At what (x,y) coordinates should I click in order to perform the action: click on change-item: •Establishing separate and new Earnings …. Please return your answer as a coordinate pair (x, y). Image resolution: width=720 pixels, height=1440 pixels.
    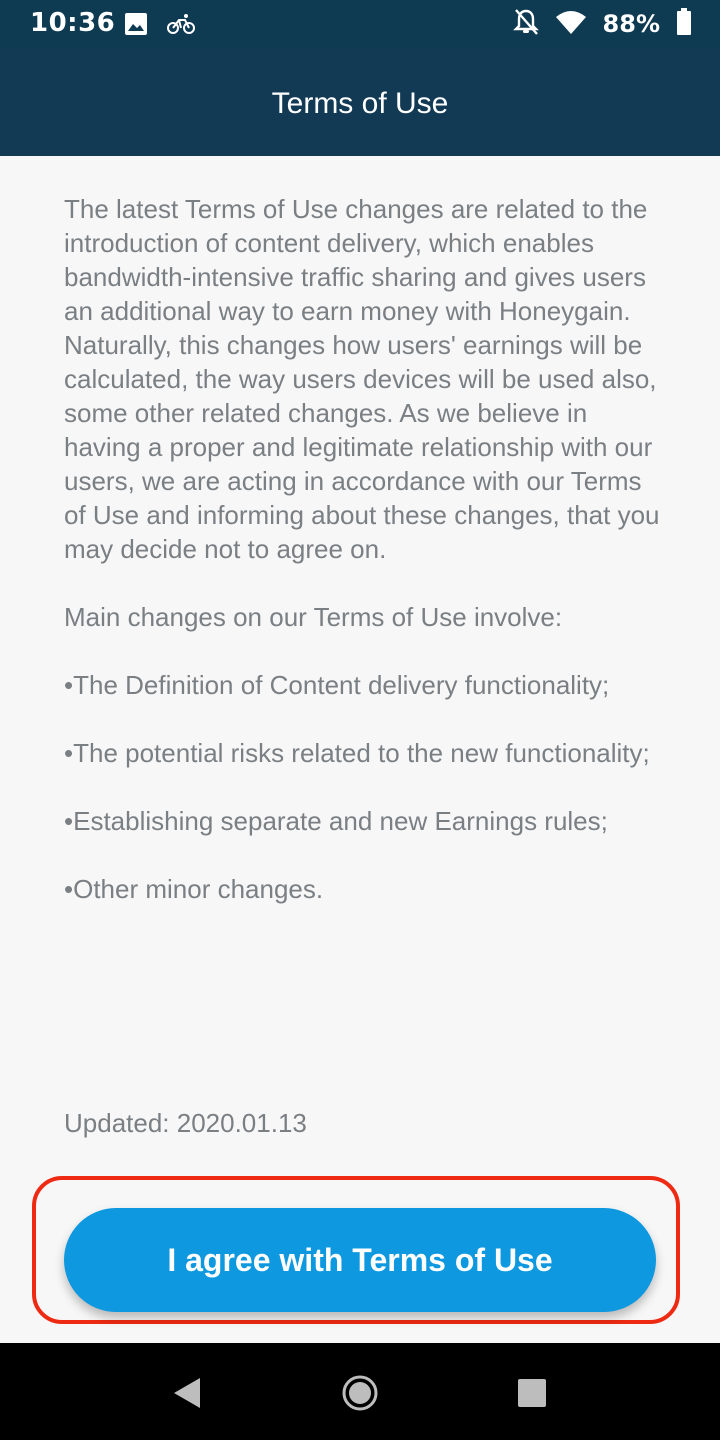
    Looking at the image, I should click on (336, 821).